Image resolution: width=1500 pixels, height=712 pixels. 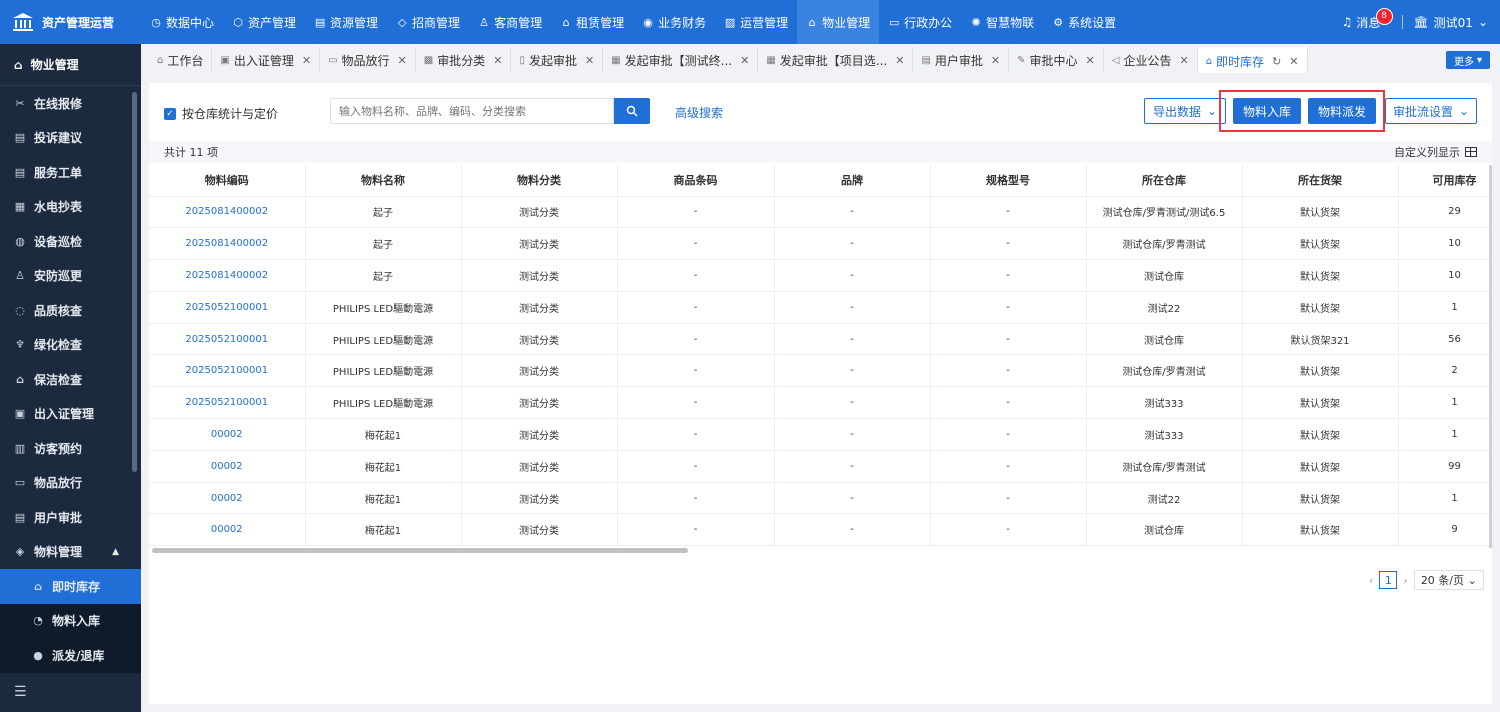 What do you see at coordinates (428, 22) in the screenshot?
I see `topnav-item: ◇ 招商管理` at bounding box center [428, 22].